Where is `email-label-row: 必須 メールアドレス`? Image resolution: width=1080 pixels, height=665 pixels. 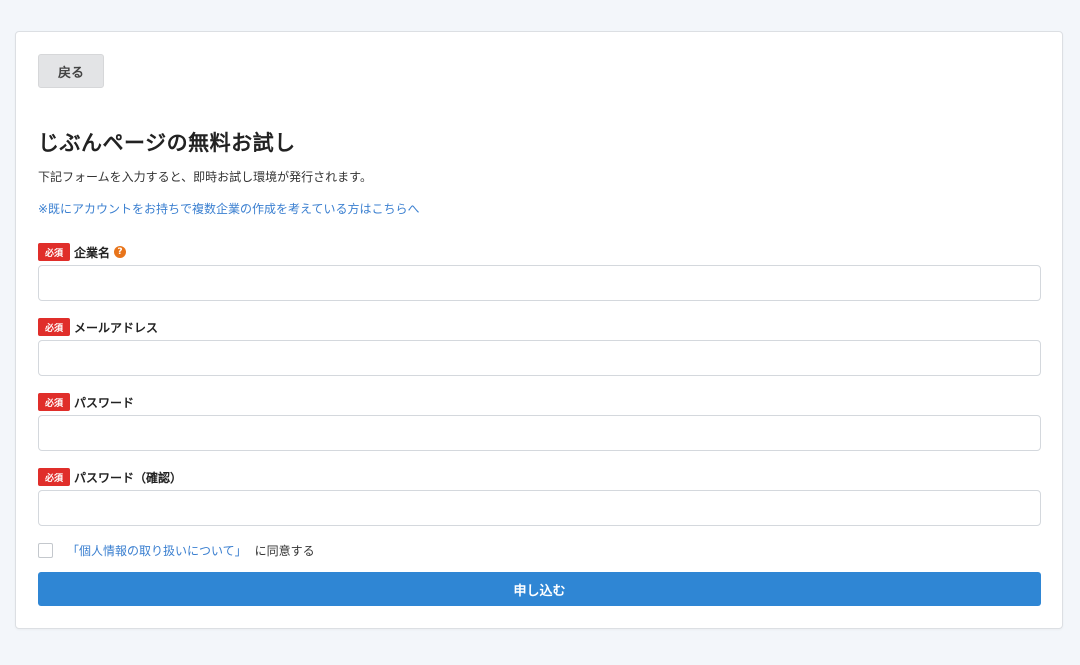 email-label-row: 必須 メールアドレス is located at coordinates (98, 327).